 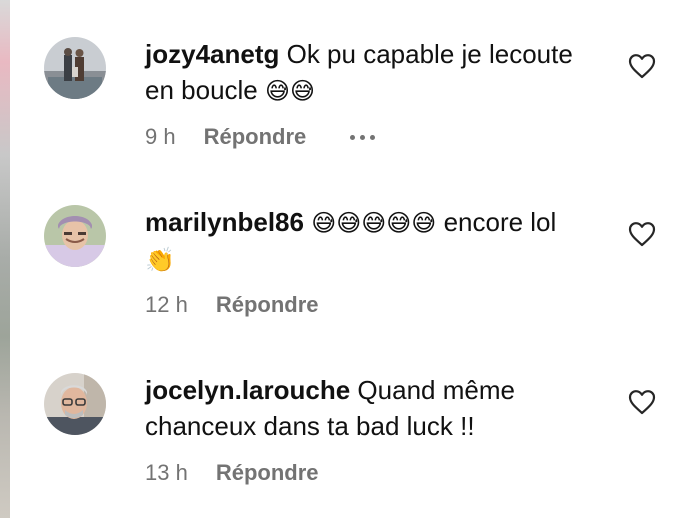 I want to click on comment-meta: 12 h Répondre, so click(x=232, y=305).